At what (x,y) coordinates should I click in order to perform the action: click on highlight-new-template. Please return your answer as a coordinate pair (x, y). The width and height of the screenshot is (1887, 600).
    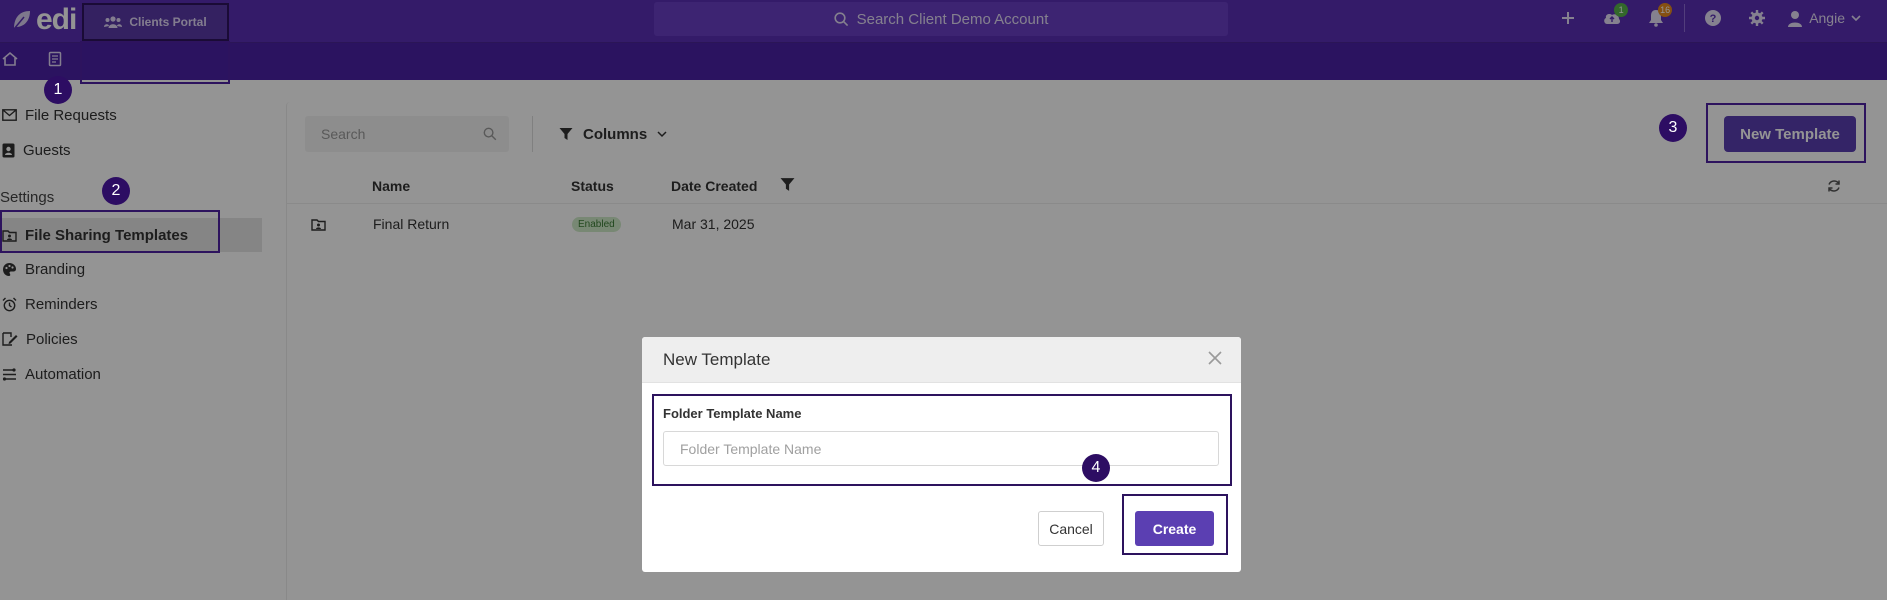
    Looking at the image, I should click on (1786, 133).